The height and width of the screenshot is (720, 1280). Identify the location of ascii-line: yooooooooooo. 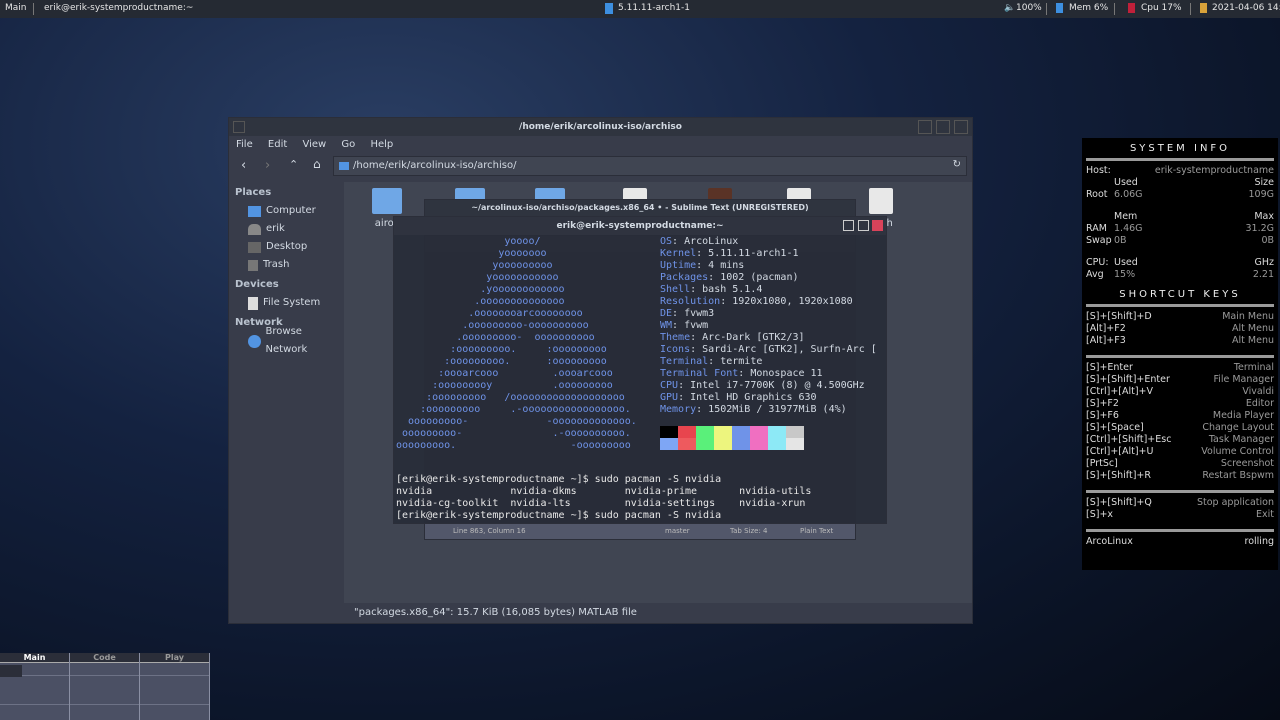
(477, 277).